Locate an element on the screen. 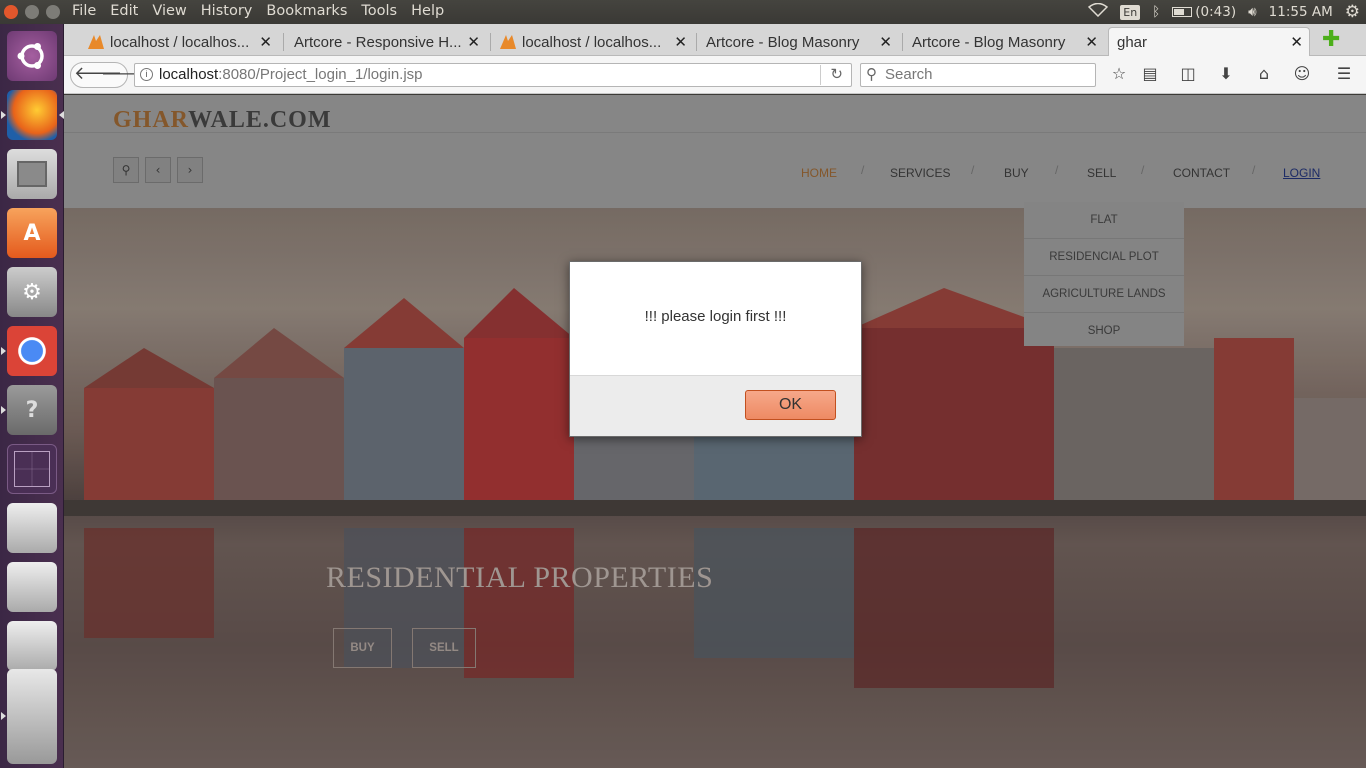 Image resolution: width=1366 pixels, height=768 pixels. new-tab-icon: ✚ is located at coordinates (1331, 39).